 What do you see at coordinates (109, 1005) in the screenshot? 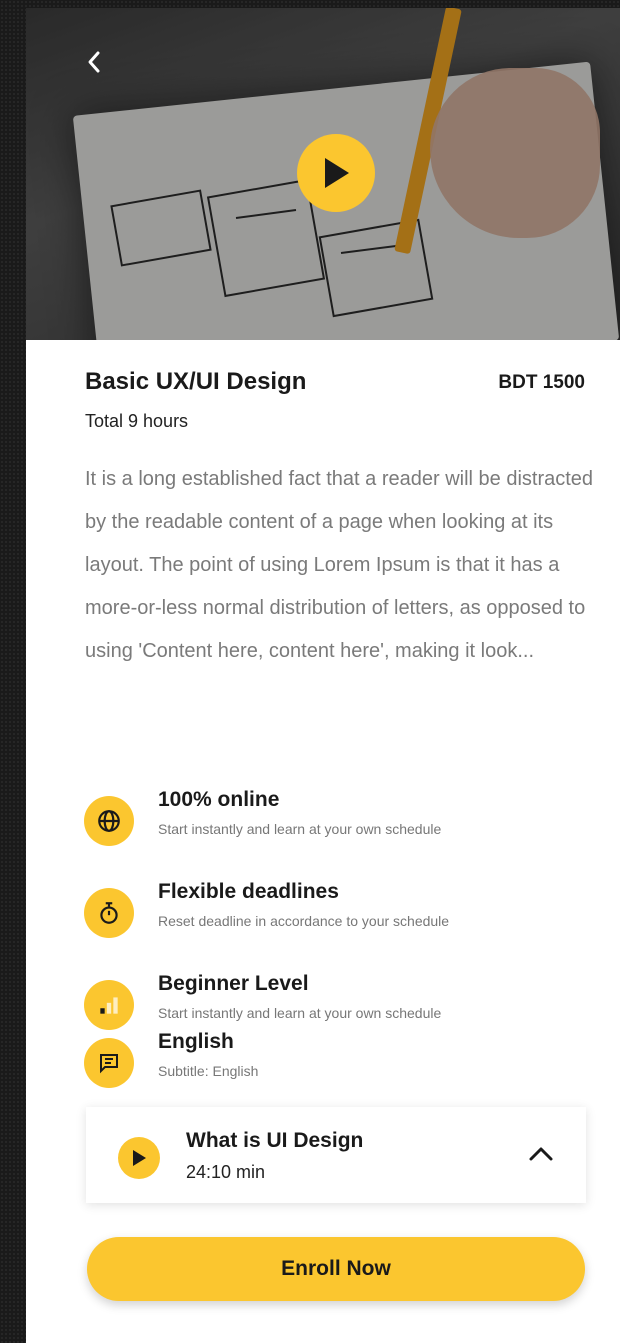
I see `signal-bars-icon` at bounding box center [109, 1005].